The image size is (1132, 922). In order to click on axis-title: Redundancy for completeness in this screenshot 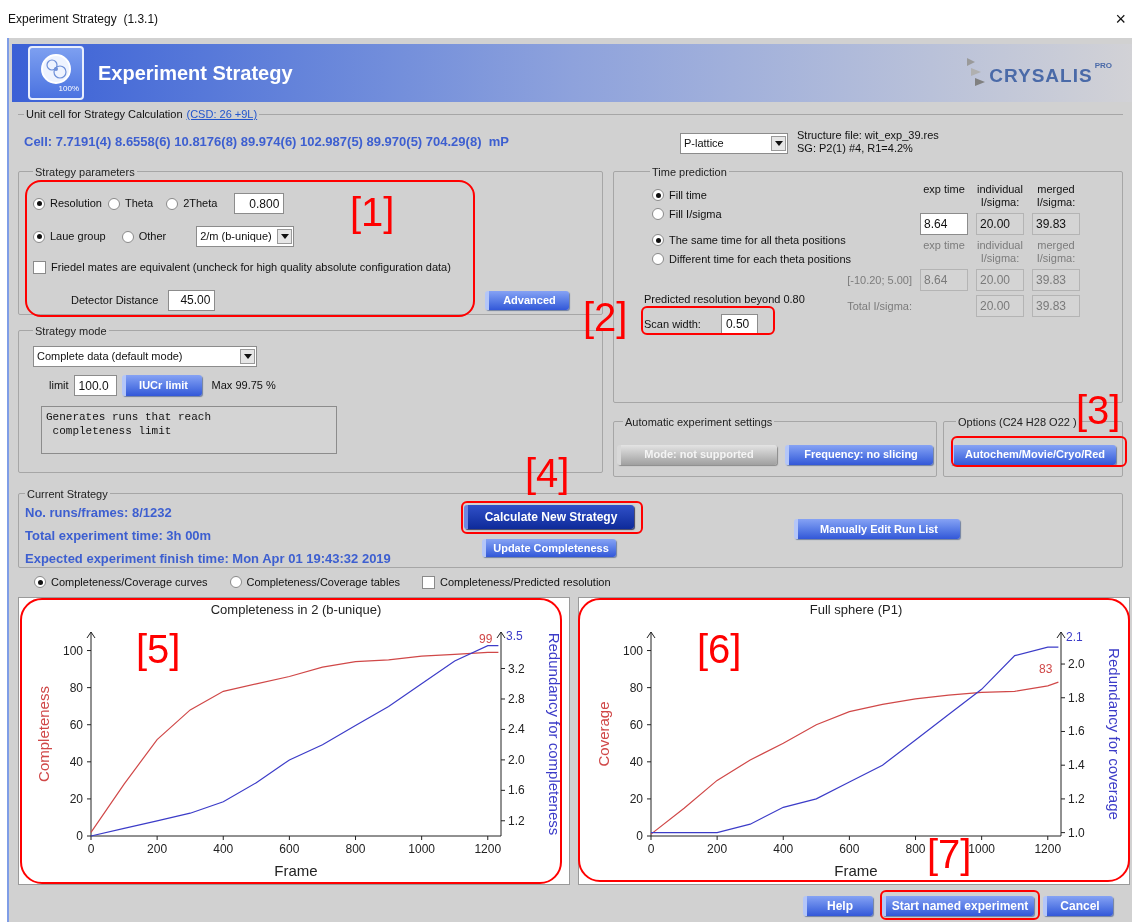, I will do `click(554, 734)`.